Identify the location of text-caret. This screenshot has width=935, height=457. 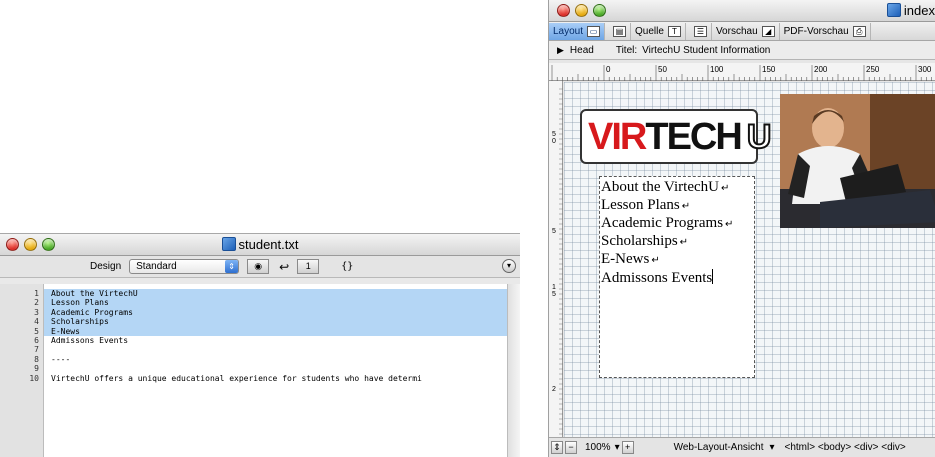
(713, 276).